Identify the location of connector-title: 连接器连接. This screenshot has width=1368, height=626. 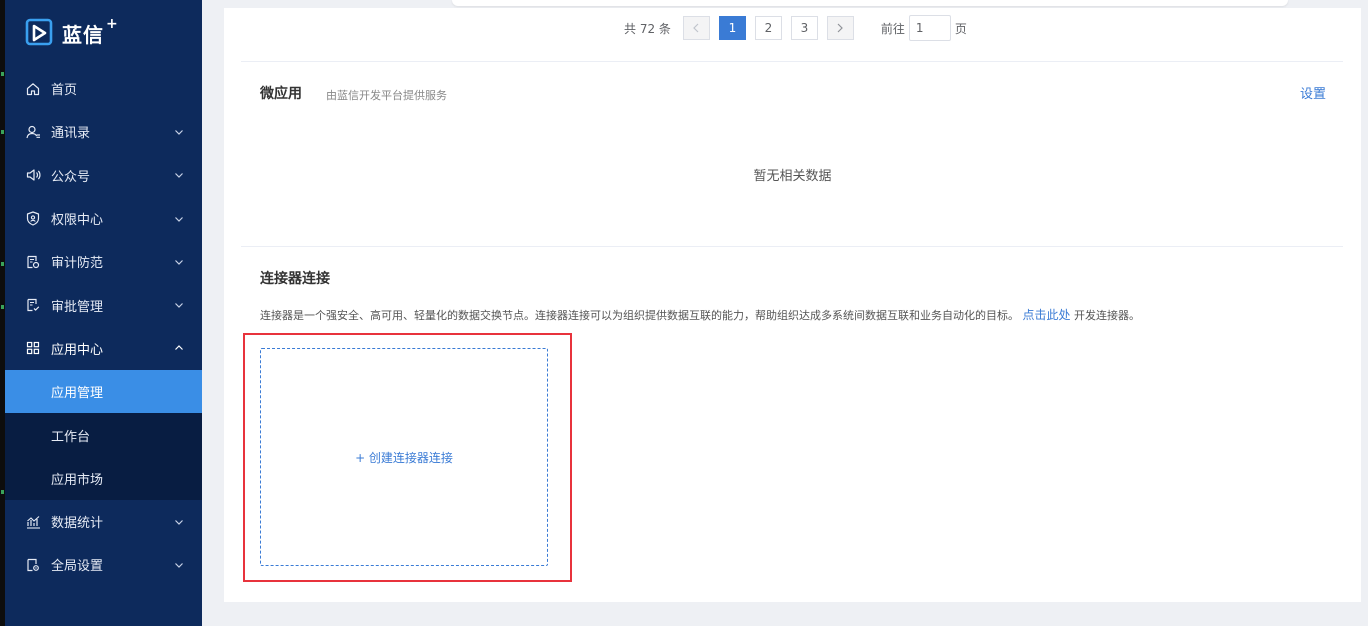
(295, 279).